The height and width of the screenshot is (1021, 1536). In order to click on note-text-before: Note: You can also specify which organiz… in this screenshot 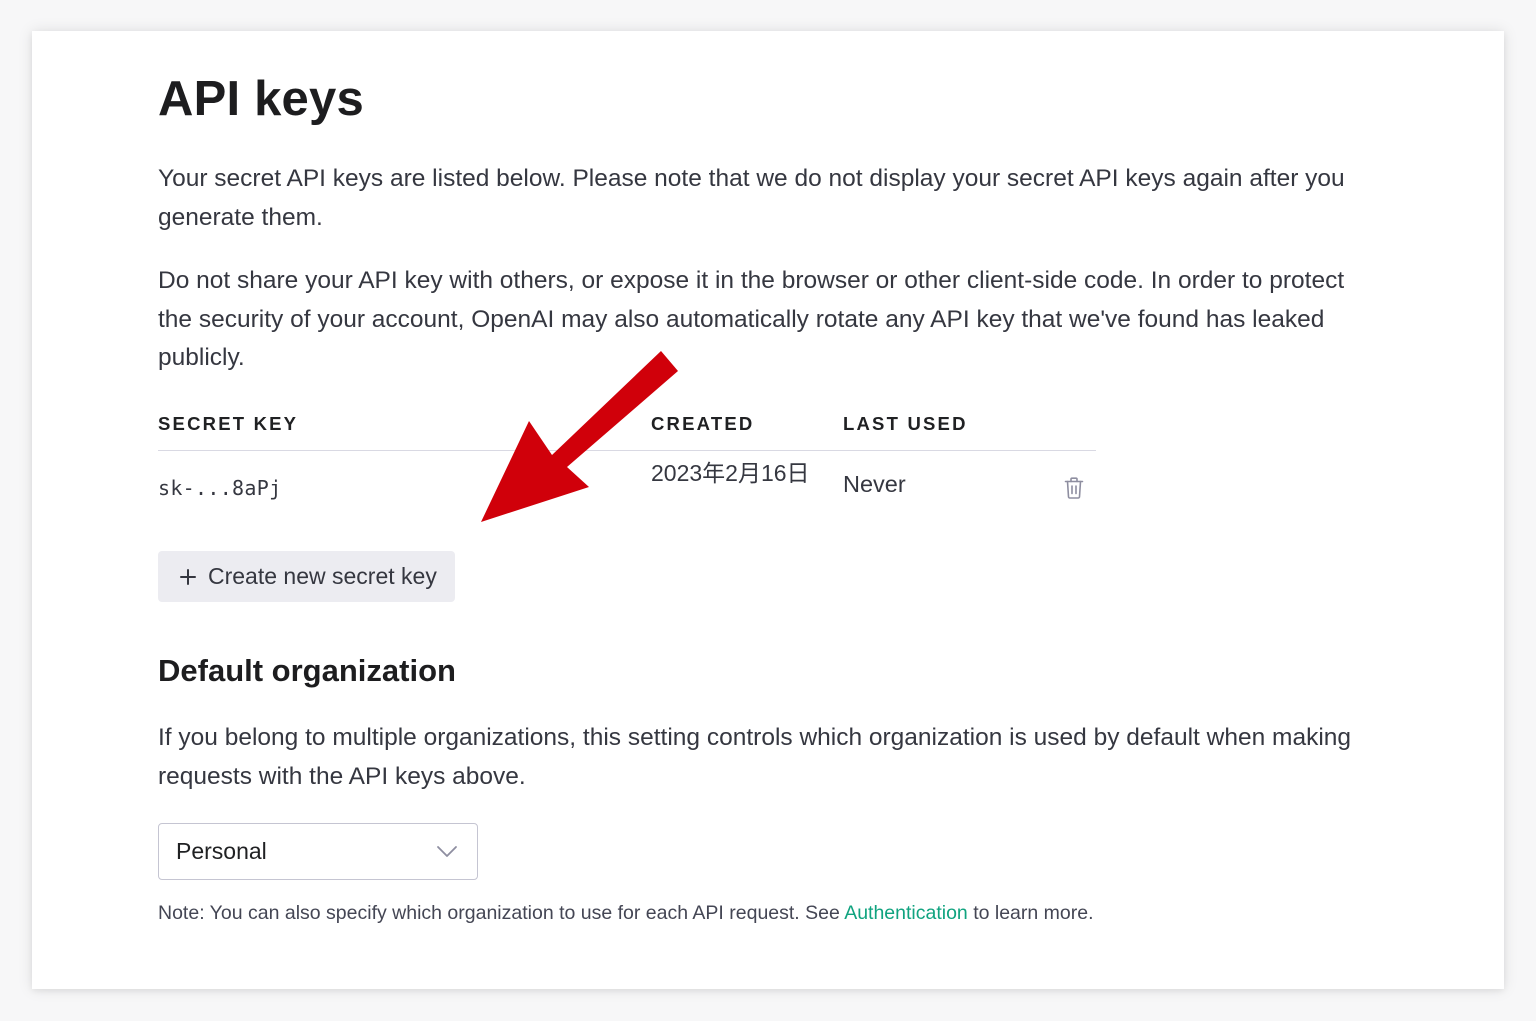, I will do `click(501, 913)`.